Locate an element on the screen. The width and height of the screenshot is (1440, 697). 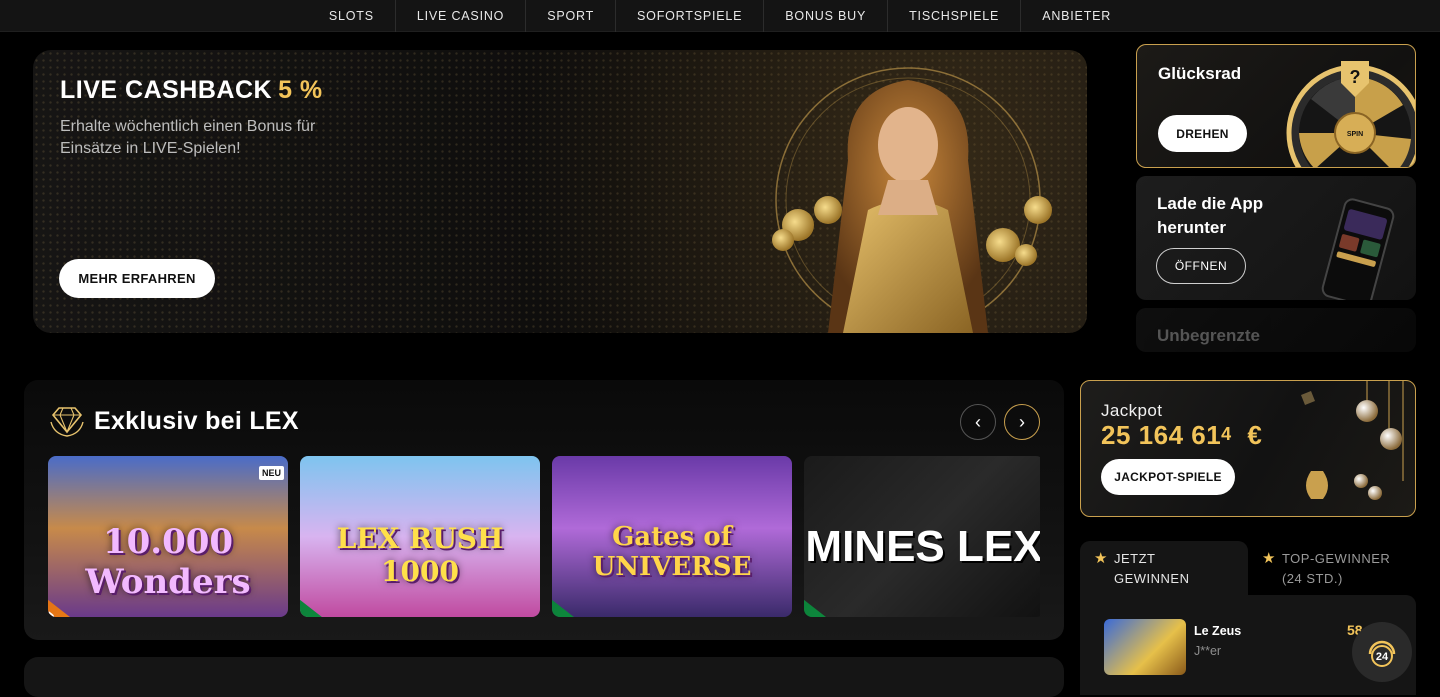
more-info-button: MEHR ERFAHREN is located at coordinates (137, 278).